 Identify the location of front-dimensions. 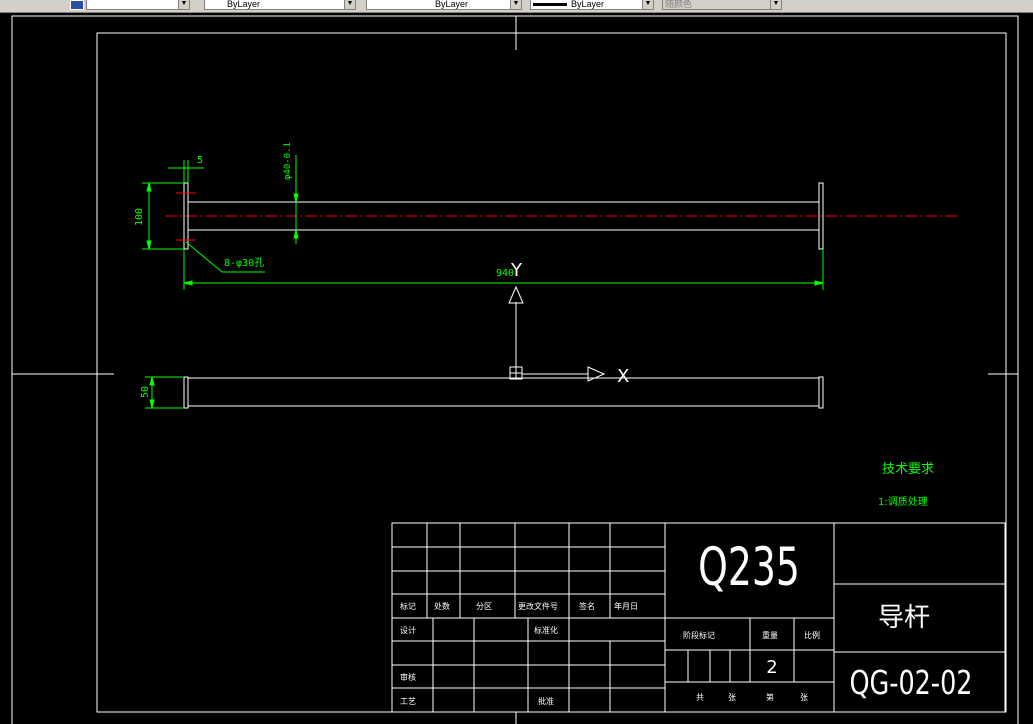
(483, 222).